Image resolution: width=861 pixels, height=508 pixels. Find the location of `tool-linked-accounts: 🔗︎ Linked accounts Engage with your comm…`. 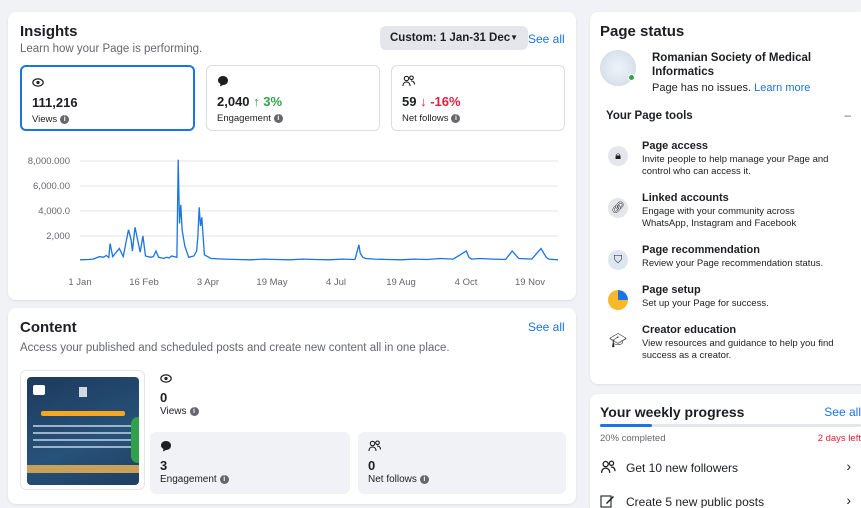

tool-linked-accounts: 🔗︎ Linked accounts Engage with your comm… is located at coordinates (727, 214).